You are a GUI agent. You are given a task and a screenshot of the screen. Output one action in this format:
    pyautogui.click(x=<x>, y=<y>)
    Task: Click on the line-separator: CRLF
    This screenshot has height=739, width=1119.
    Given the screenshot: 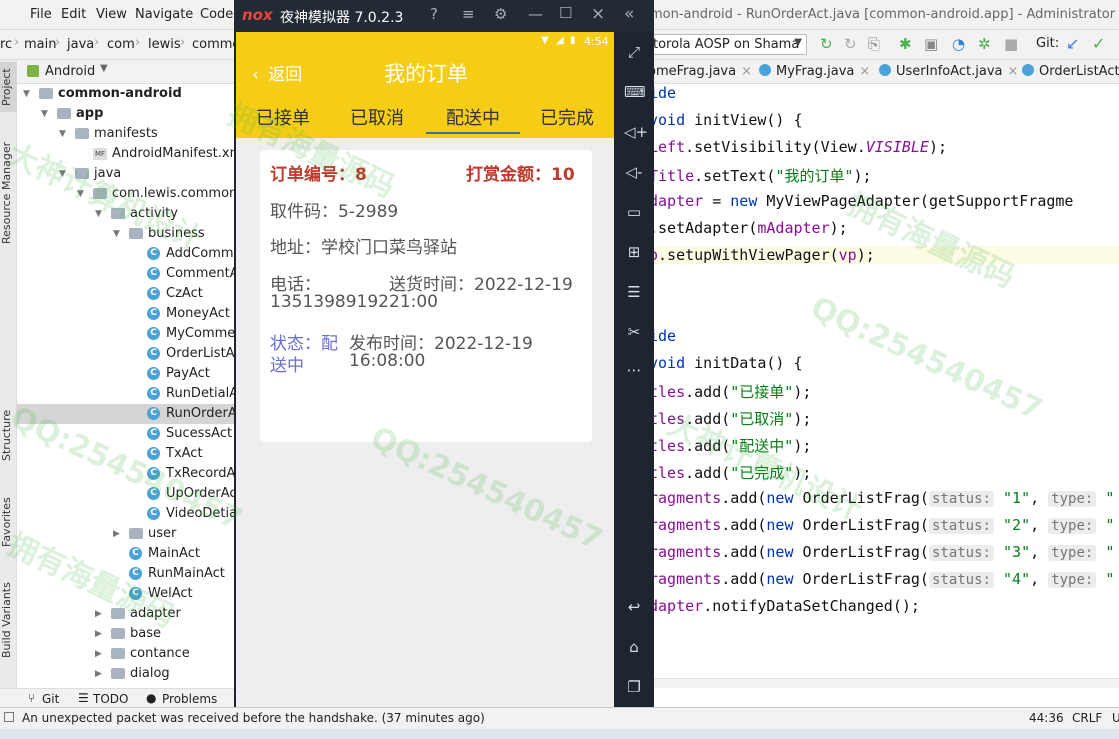 What is the action you would take?
    pyautogui.click(x=1087, y=718)
    